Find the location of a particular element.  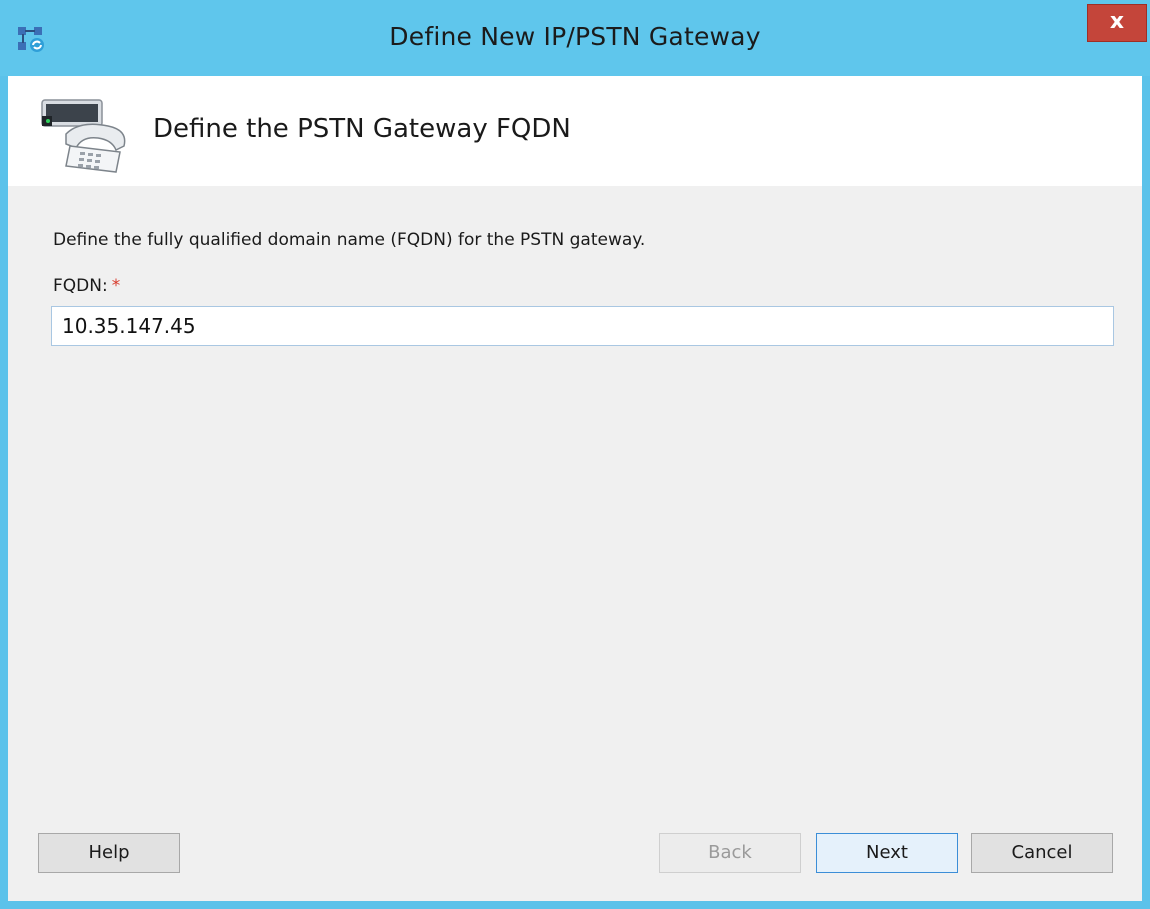

page-title: Define the PSTN Gateway FQDN is located at coordinates (362, 129).